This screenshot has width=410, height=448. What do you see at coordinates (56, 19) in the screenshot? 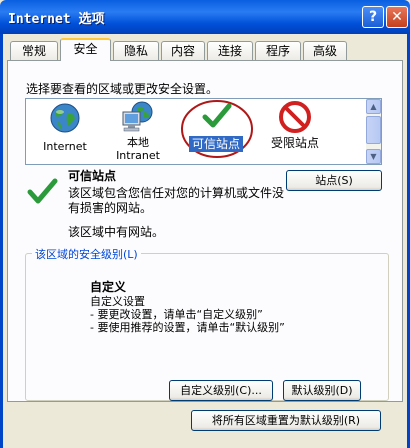
I see `window-title: Internet 选项` at bounding box center [56, 19].